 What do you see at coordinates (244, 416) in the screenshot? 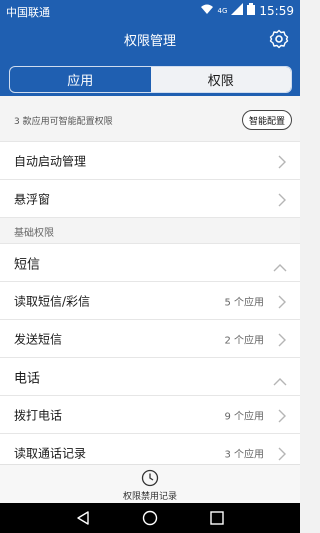
I see `app-count: 9 个应用` at bounding box center [244, 416].